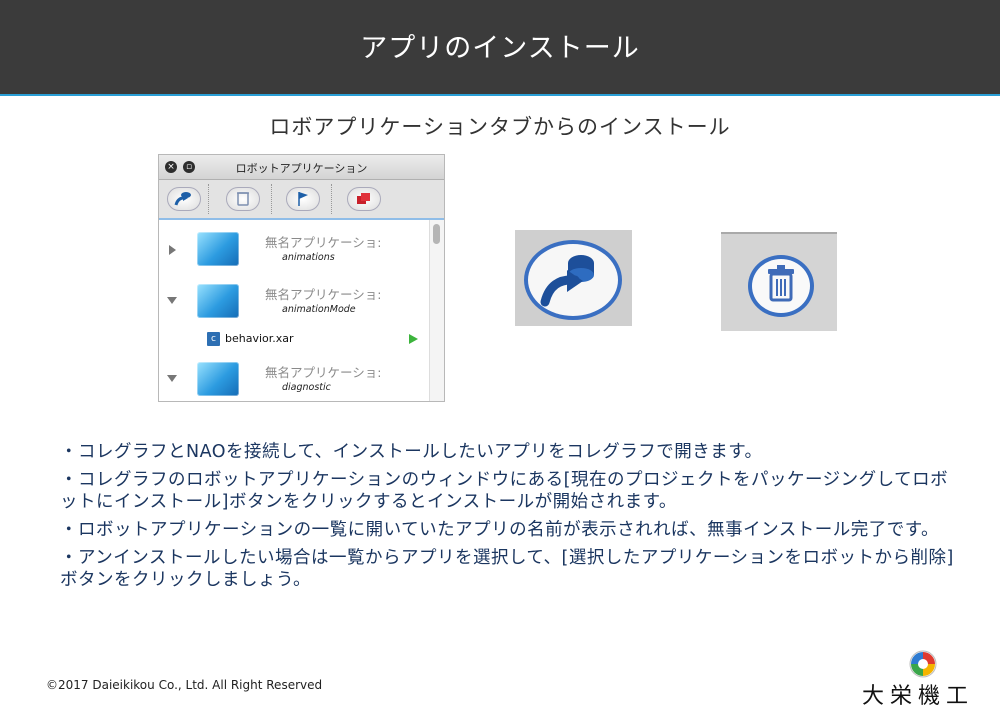 This screenshot has width=1000, height=710. Describe the element at coordinates (573, 278) in the screenshot. I see `install-button-large-icon` at that location.